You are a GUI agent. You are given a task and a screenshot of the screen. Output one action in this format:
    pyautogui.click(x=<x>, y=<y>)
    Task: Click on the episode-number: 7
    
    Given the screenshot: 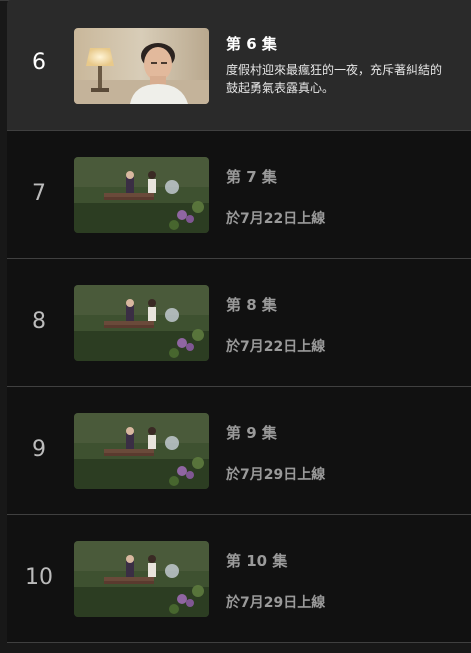 What is the action you would take?
    pyautogui.click(x=39, y=193)
    